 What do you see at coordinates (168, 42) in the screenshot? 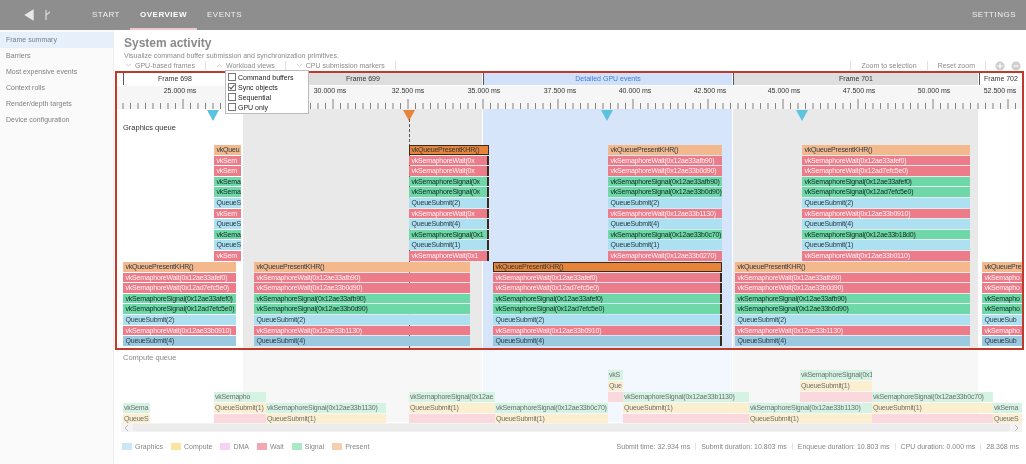
I see `page-title: System activity` at bounding box center [168, 42].